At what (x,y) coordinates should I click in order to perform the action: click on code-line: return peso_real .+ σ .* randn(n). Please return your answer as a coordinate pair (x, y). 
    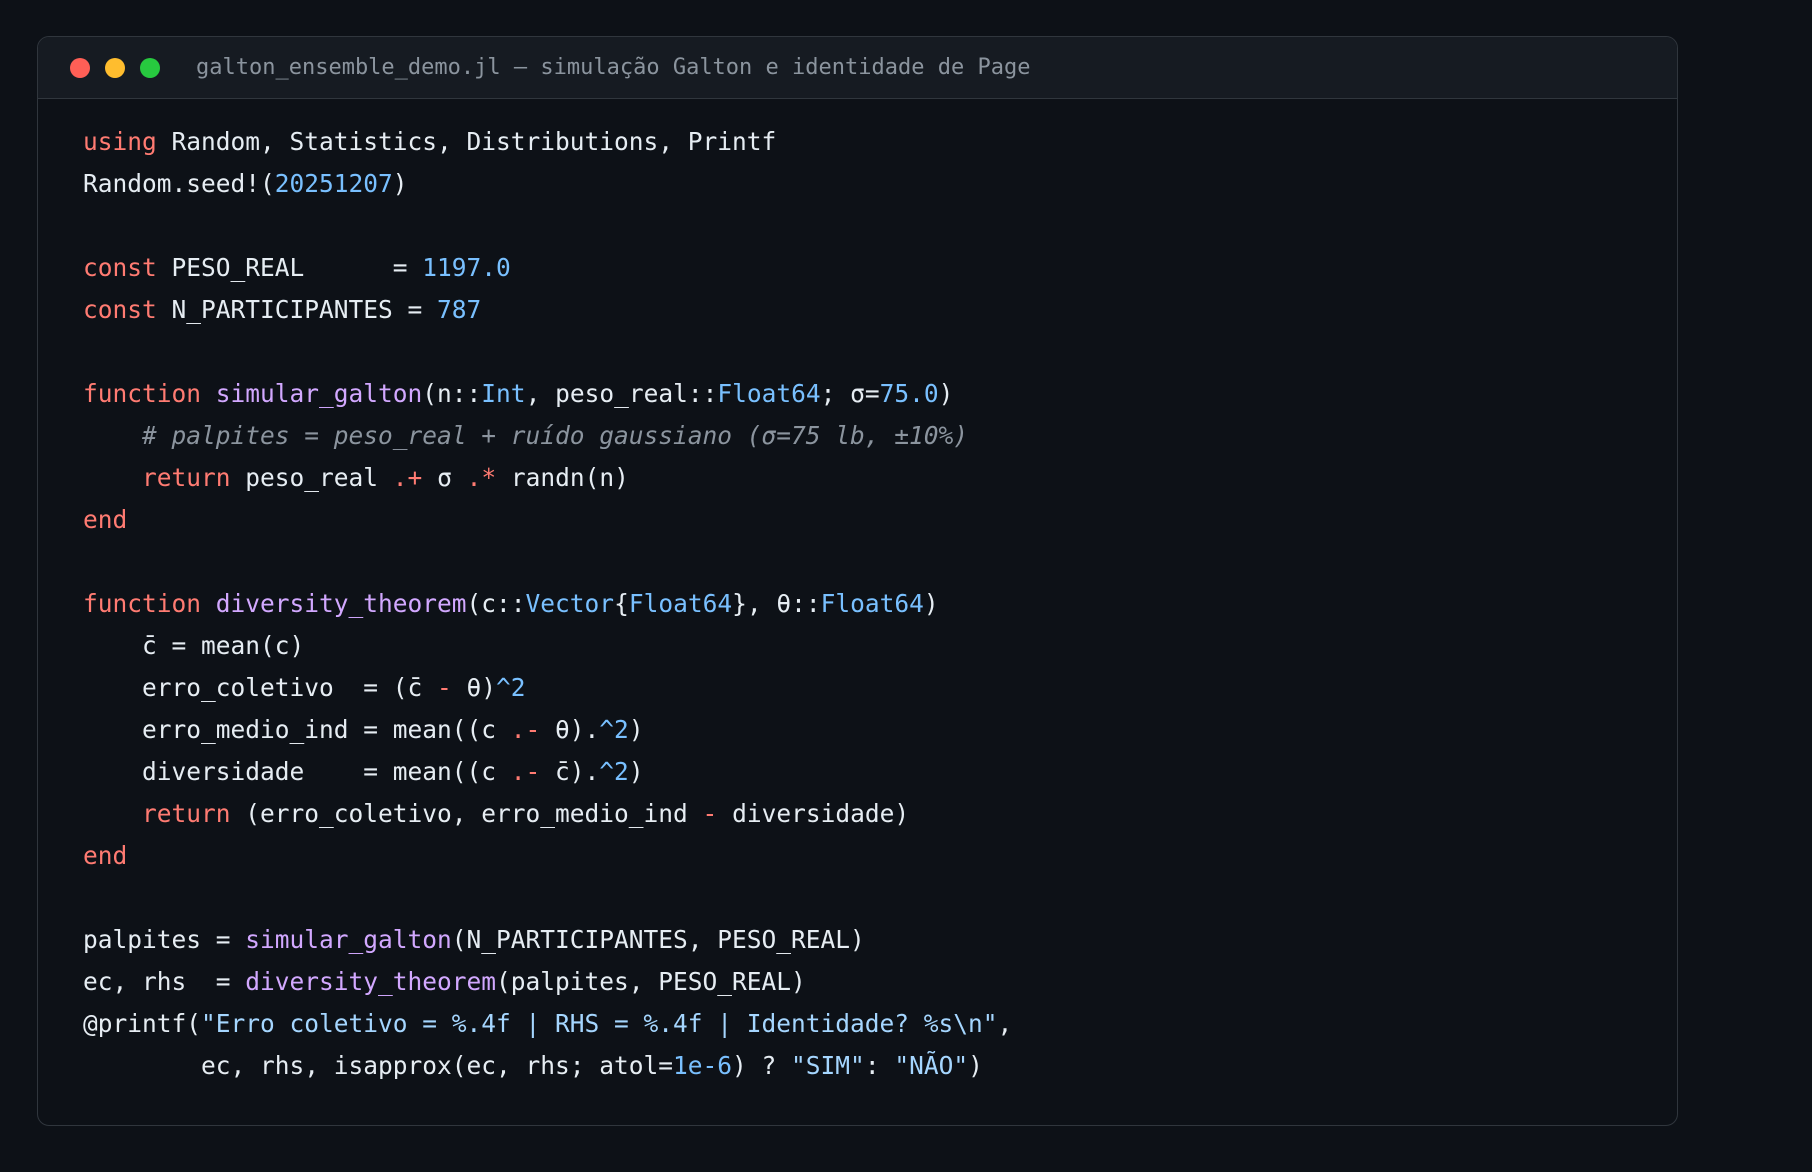
    Looking at the image, I should click on (870, 478).